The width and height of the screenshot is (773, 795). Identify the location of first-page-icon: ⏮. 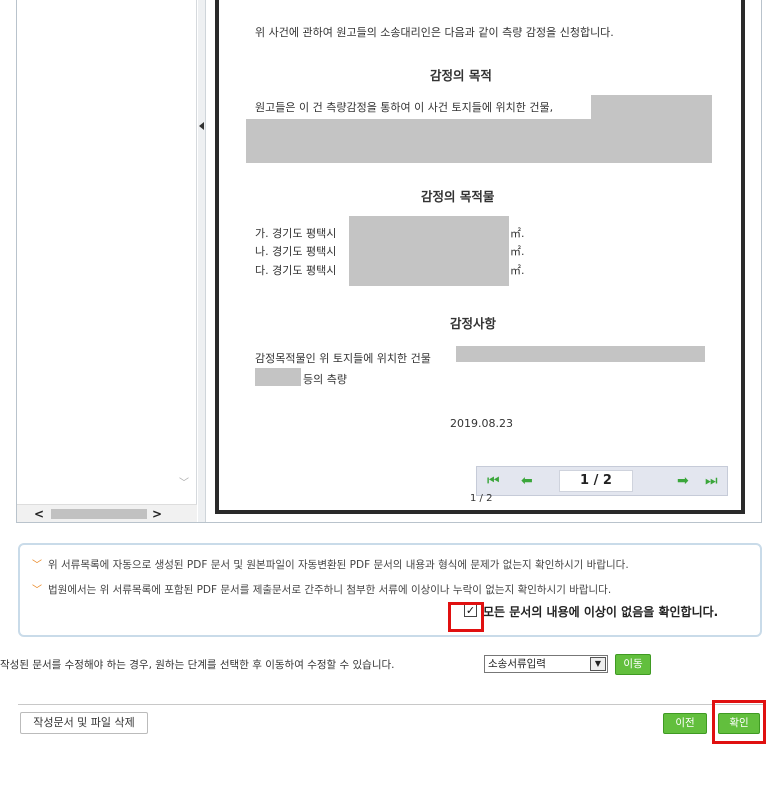
(493, 481).